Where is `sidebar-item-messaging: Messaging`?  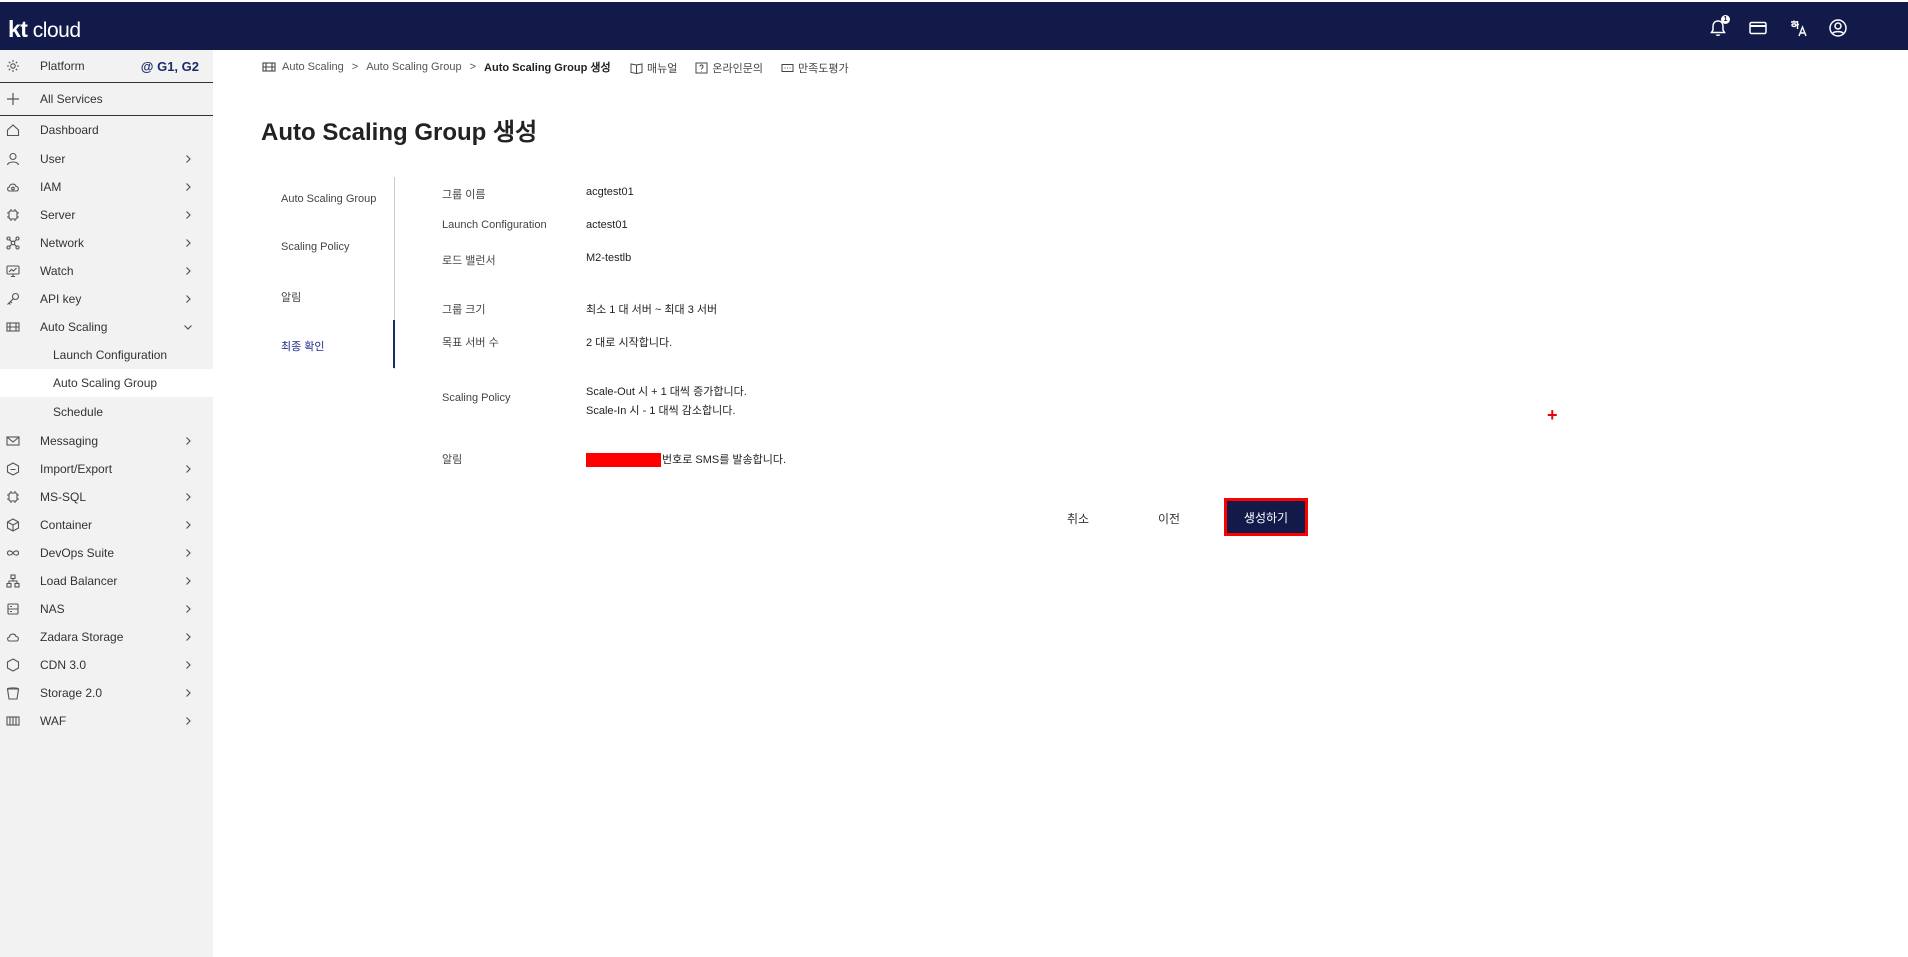
sidebar-item-messaging: Messaging is located at coordinates (106, 441).